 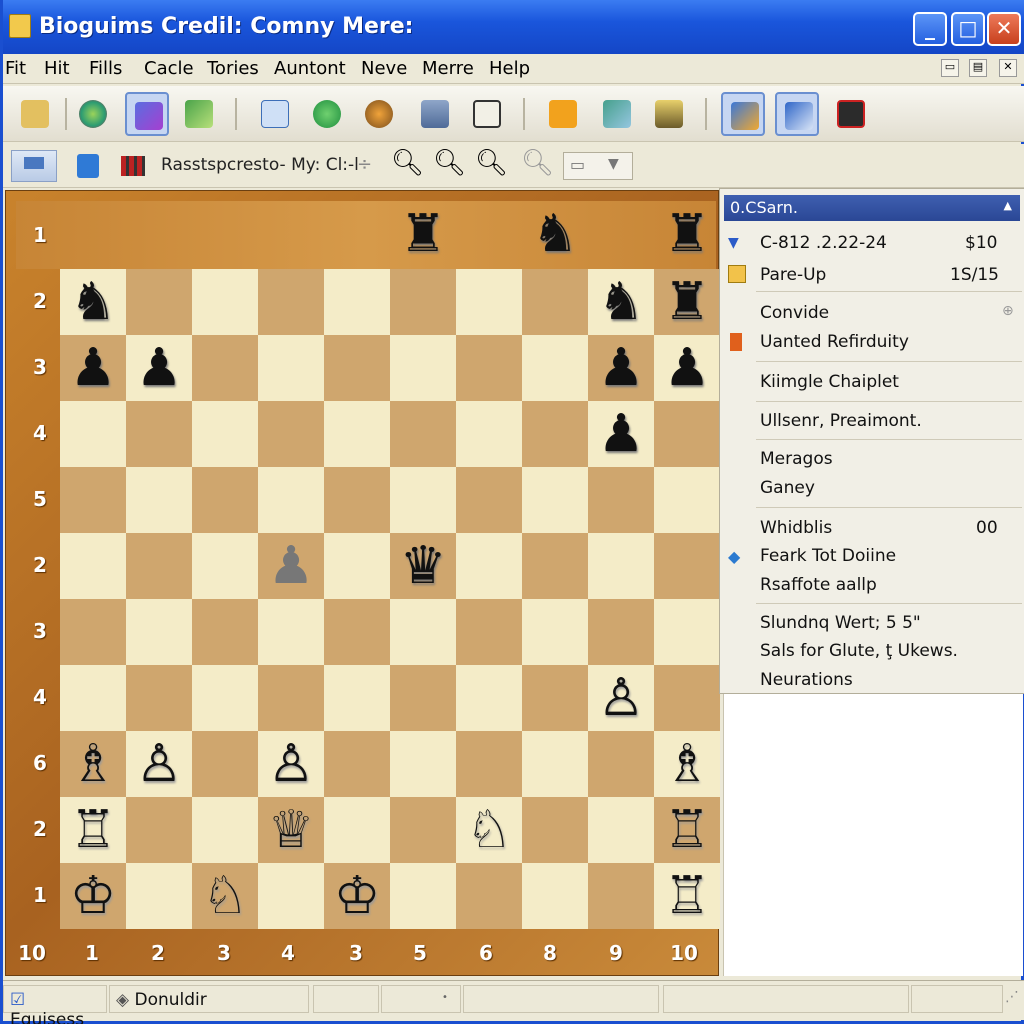 I want to click on status-cell-donuldir: ◈ Donuldir, so click(x=209, y=999).